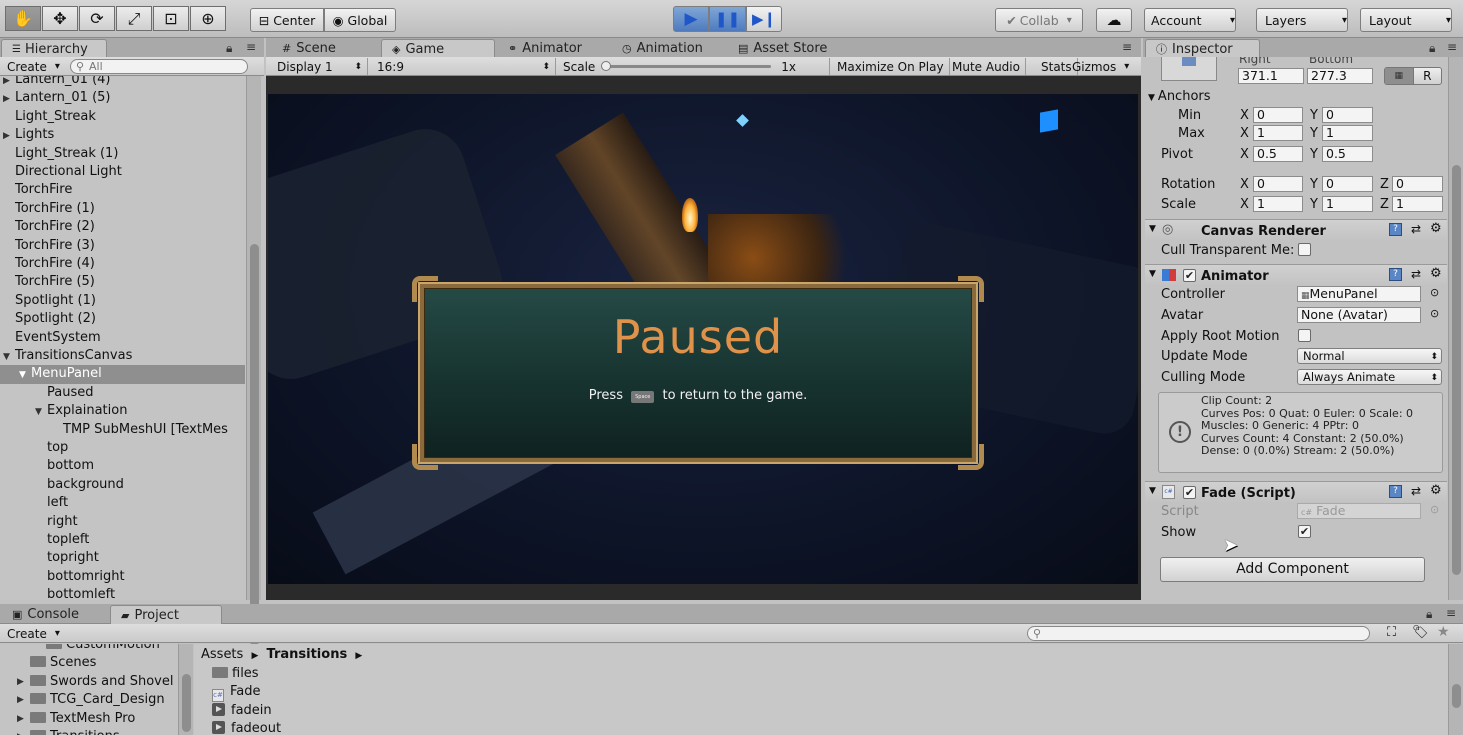 The image size is (1463, 735). I want to click on hierarchy-row: Spotlight (1), so click(122, 301).